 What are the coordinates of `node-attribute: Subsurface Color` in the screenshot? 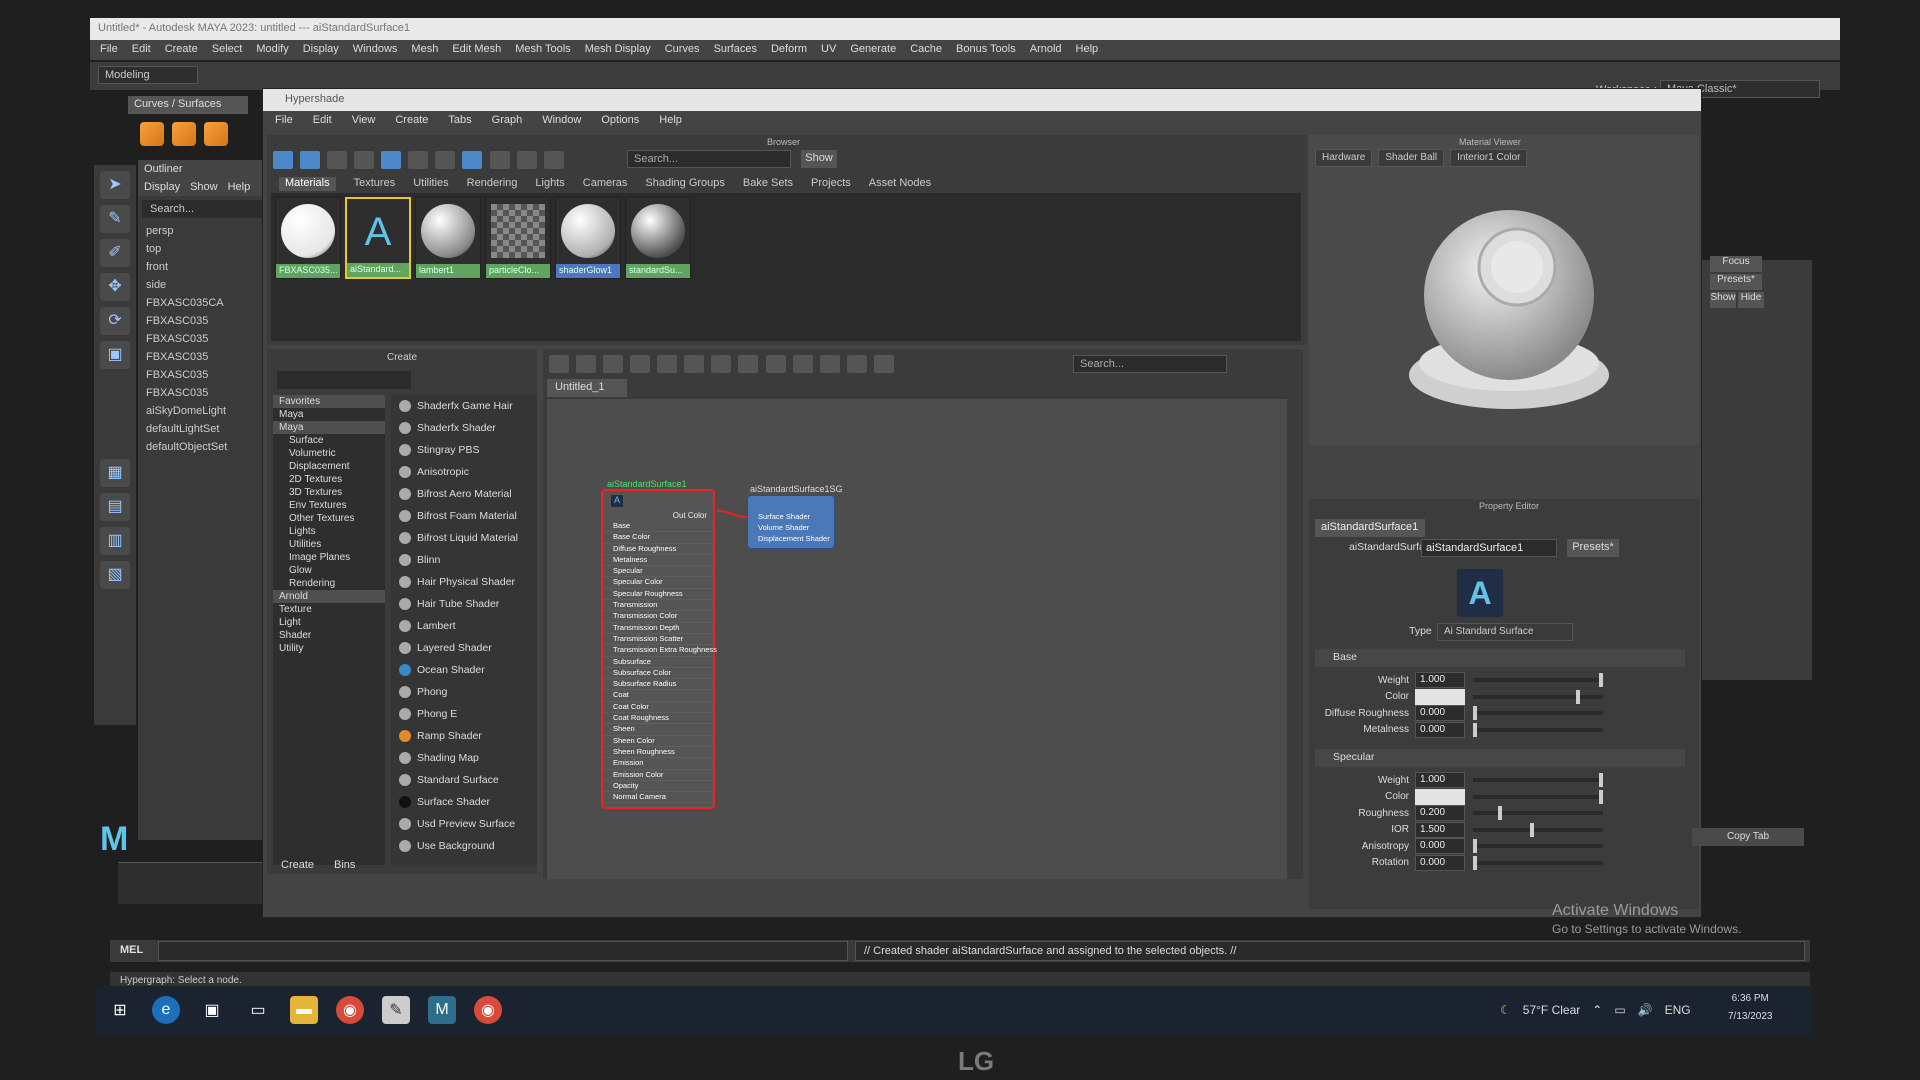 It's located at (658, 674).